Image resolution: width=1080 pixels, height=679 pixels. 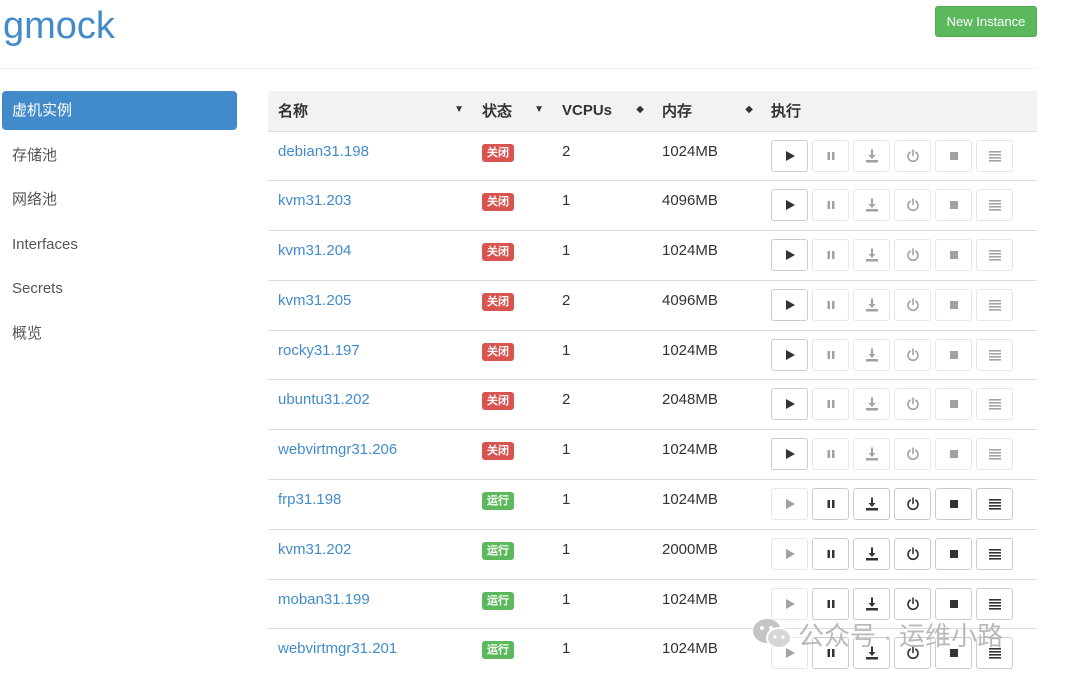 What do you see at coordinates (314, 250) in the screenshot?
I see `instance-name-link: kvm31.204` at bounding box center [314, 250].